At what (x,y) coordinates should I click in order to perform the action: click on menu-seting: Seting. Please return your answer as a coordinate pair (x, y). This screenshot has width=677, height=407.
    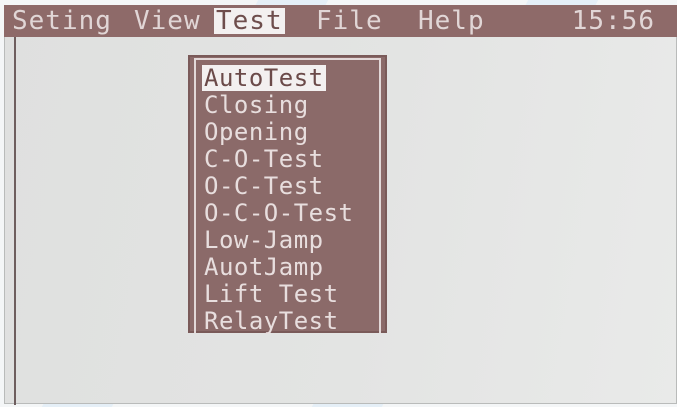
    Looking at the image, I should click on (62, 21).